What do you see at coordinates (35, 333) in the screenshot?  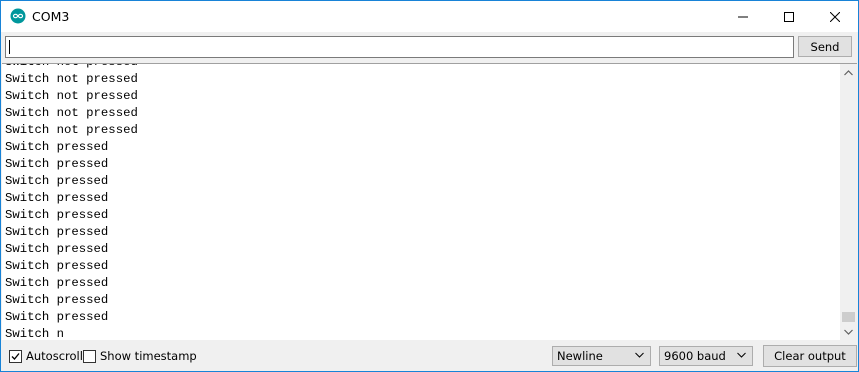 I see `output-line: Switch n` at bounding box center [35, 333].